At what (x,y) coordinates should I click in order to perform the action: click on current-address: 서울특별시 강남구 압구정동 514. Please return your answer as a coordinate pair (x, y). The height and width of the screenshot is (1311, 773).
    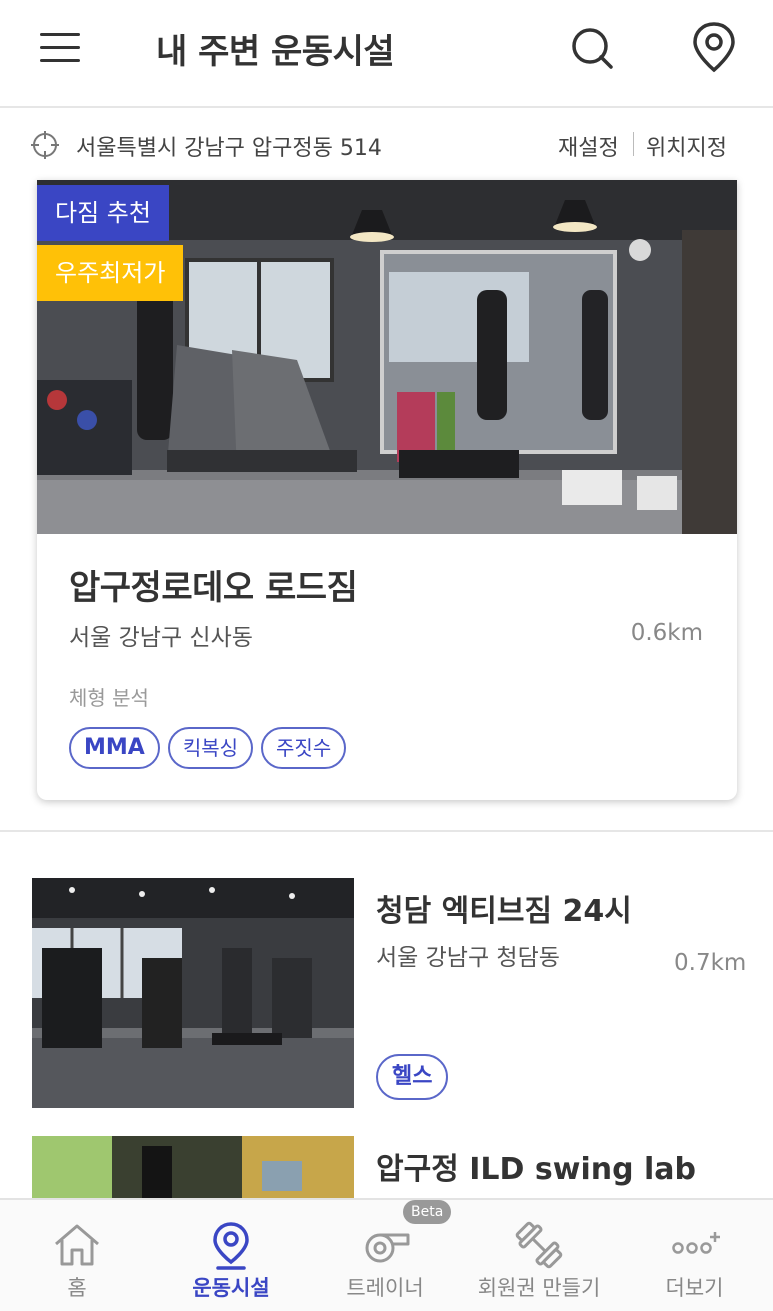
    Looking at the image, I should click on (229, 148).